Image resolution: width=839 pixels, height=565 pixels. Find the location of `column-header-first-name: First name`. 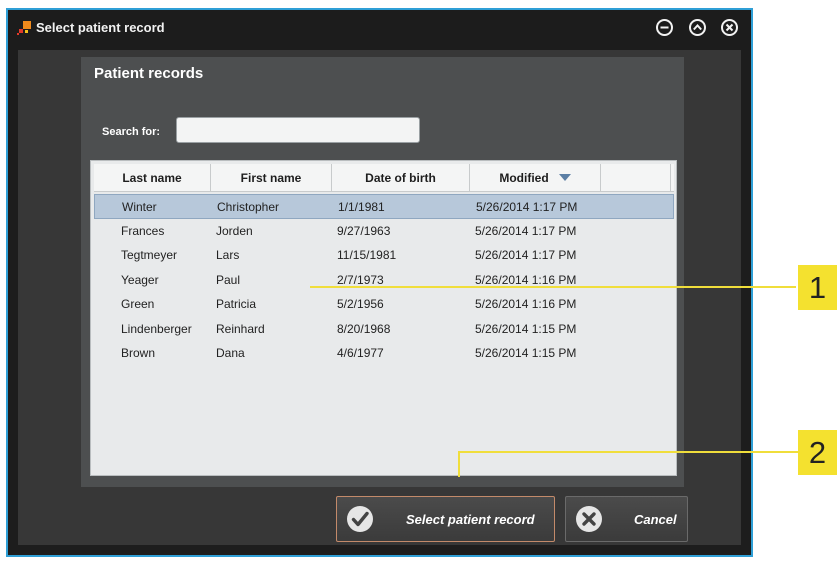

column-header-first-name: First name is located at coordinates (271, 177).